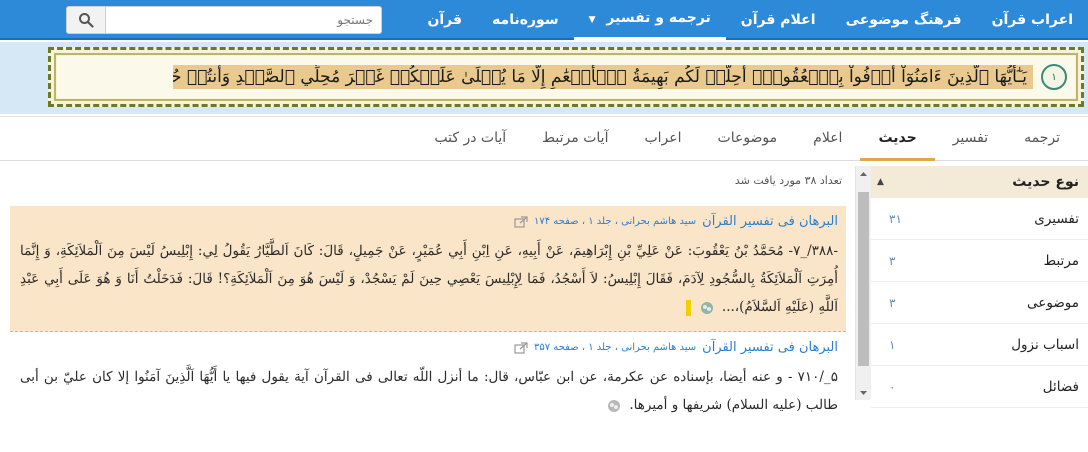 The height and width of the screenshot is (452, 1088). What do you see at coordinates (615, 347) in the screenshot?
I see `hadith-source-meta: سید هاشم بحرانی ، جلد ۱ ، صفحه ۳۵۷` at bounding box center [615, 347].